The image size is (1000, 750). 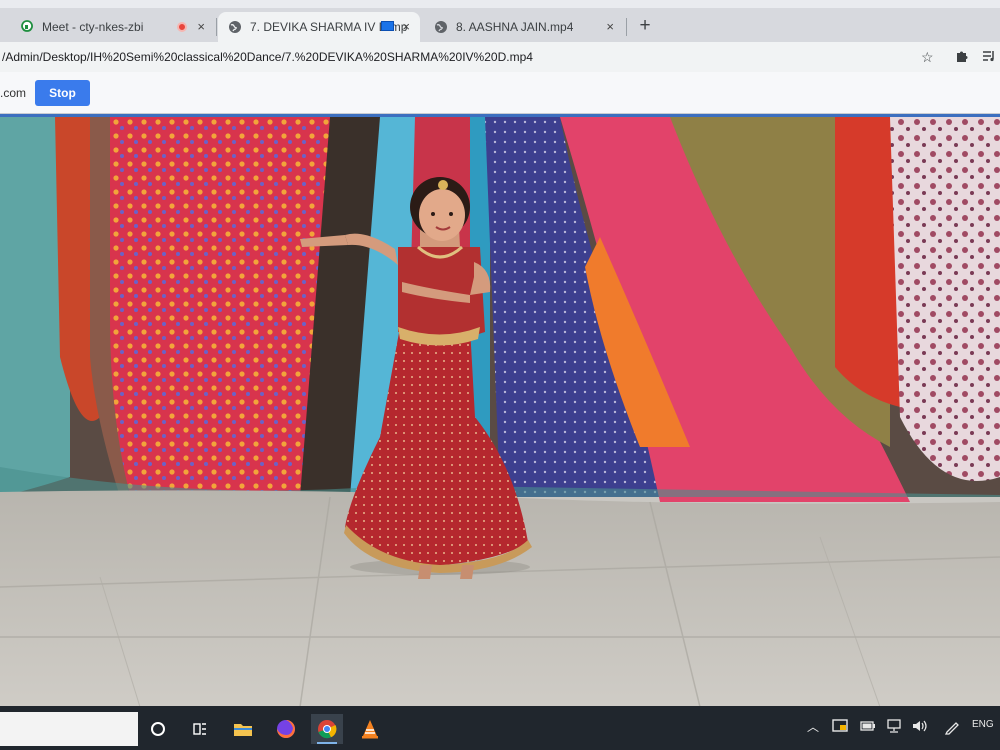 I want to click on file-explorer-icon, so click(x=243, y=729).